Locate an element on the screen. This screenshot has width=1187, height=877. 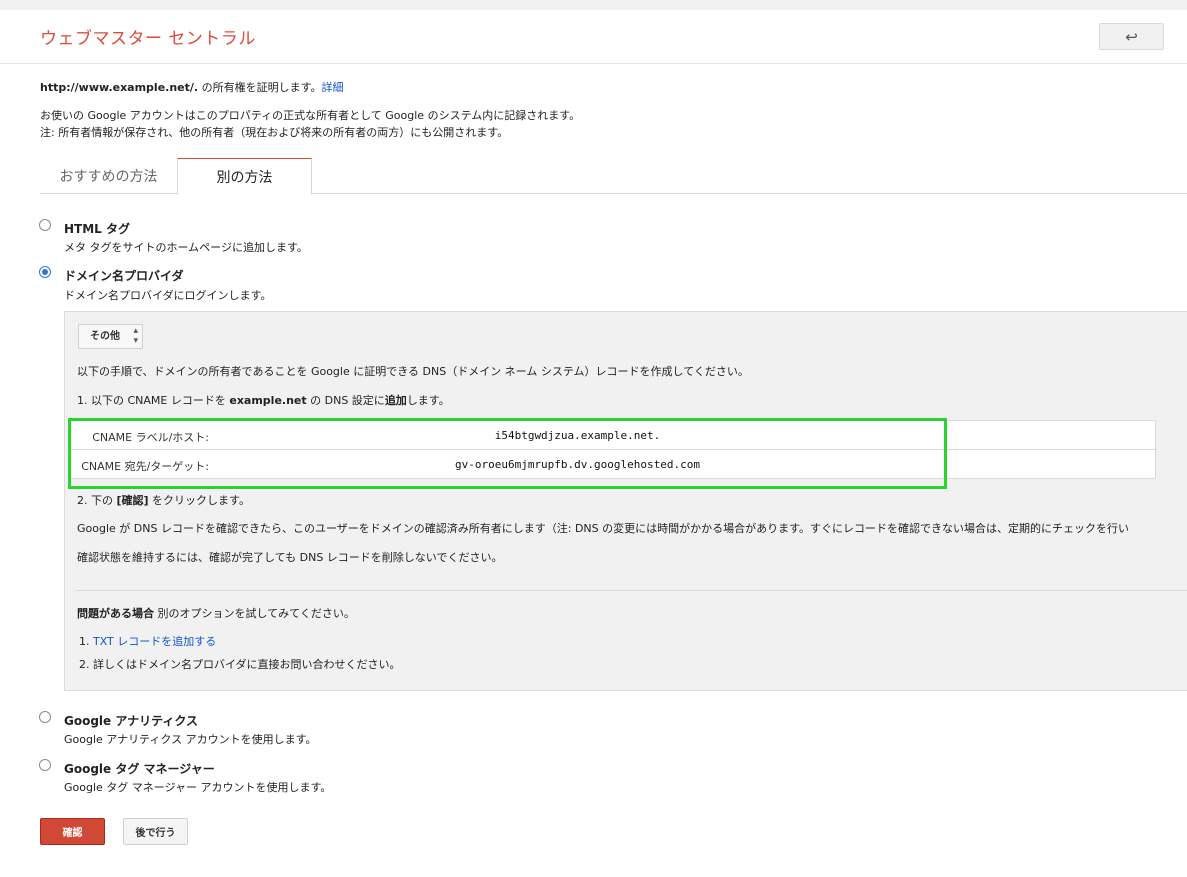
step-2-prefix: 2. 下の is located at coordinates (97, 500).